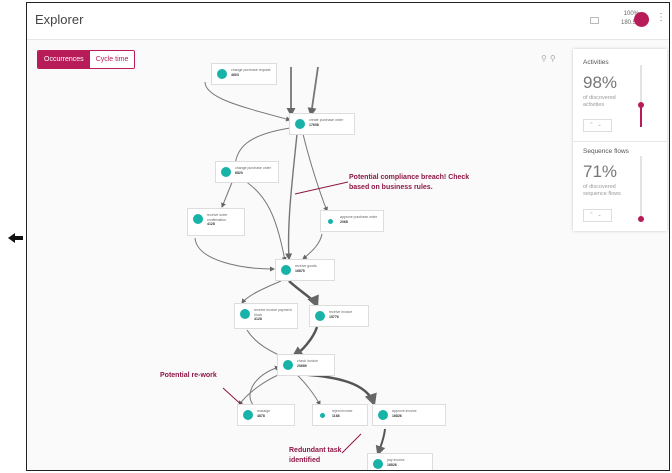 The width and height of the screenshot is (672, 473). What do you see at coordinates (597, 215) in the screenshot?
I see `sequence-flows-stepper: ⌃⌄` at bounding box center [597, 215].